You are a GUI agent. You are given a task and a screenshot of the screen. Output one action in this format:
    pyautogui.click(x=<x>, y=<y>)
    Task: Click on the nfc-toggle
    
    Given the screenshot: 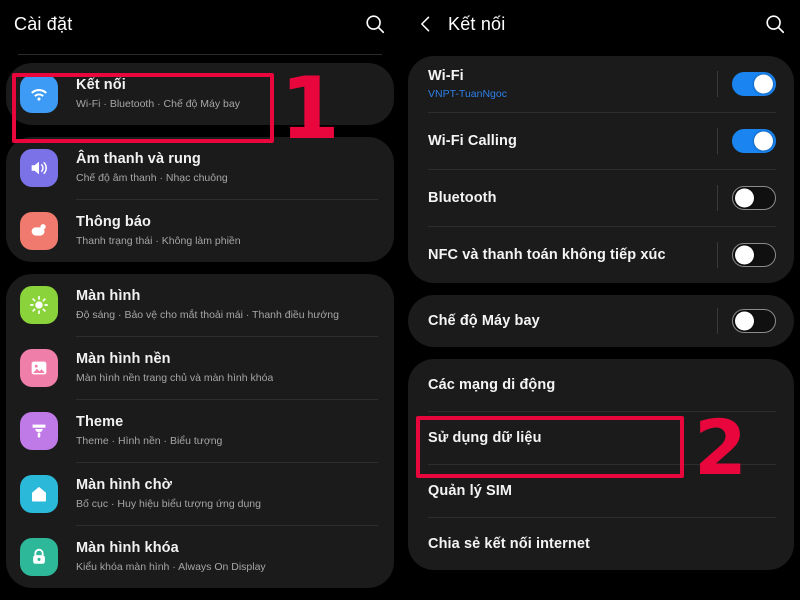 What is the action you would take?
    pyautogui.click(x=754, y=255)
    